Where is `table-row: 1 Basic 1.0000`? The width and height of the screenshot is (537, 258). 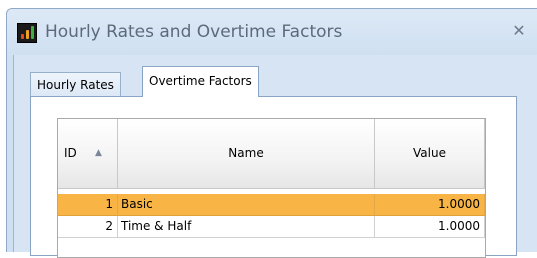
table-row: 1 Basic 1.0000 is located at coordinates (271, 205).